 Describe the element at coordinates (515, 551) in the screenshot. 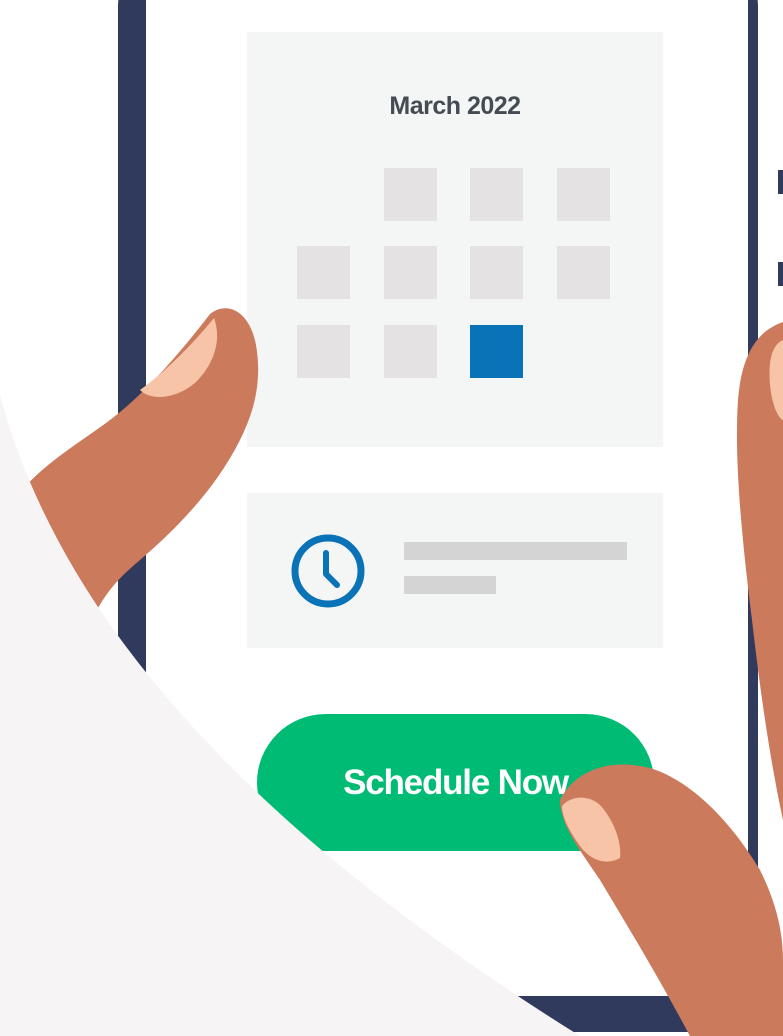

I see `time-text-placeholder` at that location.